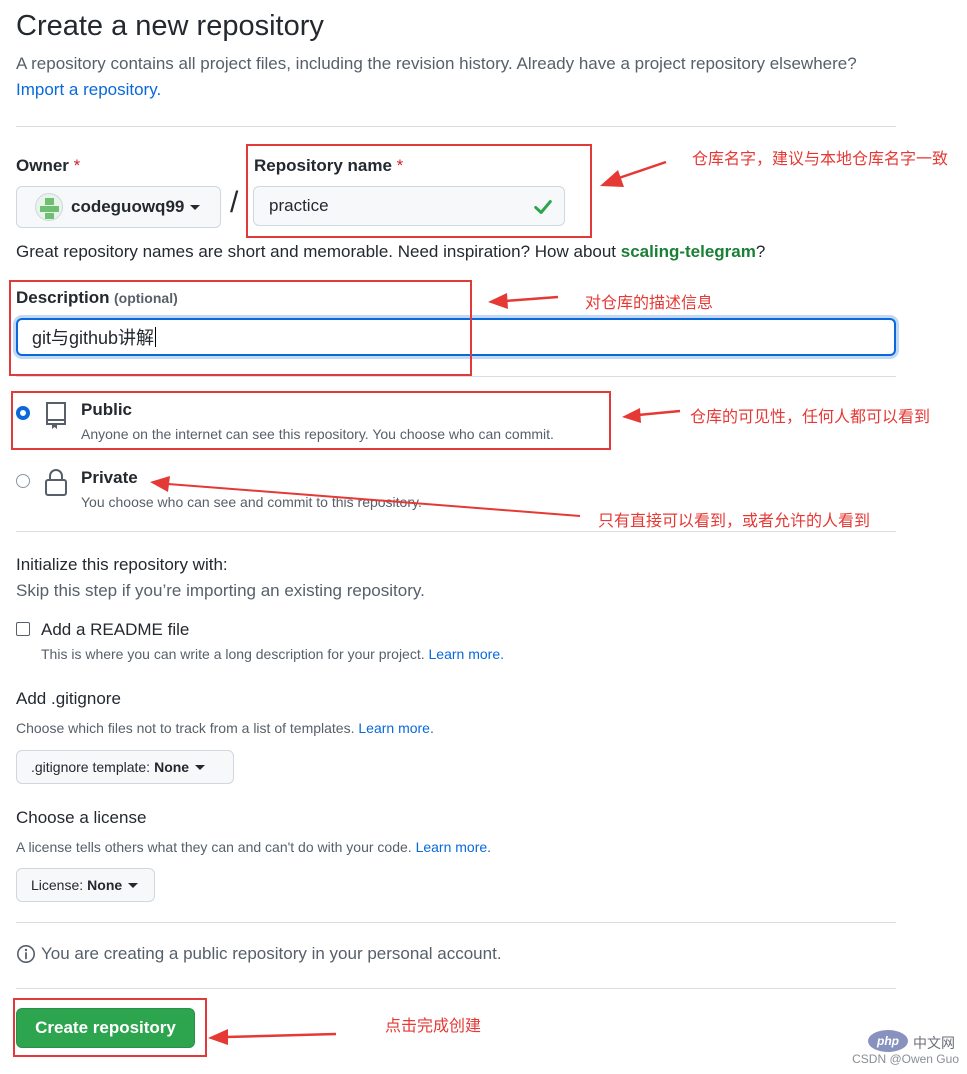 Image resolution: width=967 pixels, height=1074 pixels. I want to click on php-logo: php, so click(888, 1041).